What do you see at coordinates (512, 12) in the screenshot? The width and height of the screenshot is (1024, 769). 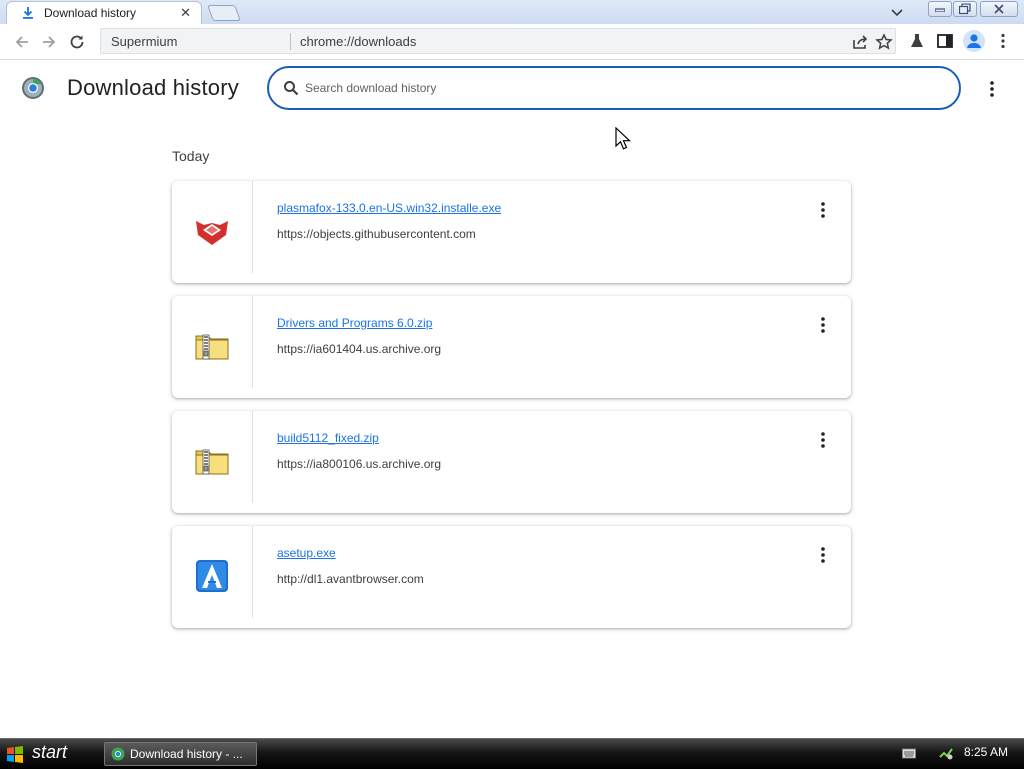 I see `tab-strip: Download history ✕` at bounding box center [512, 12].